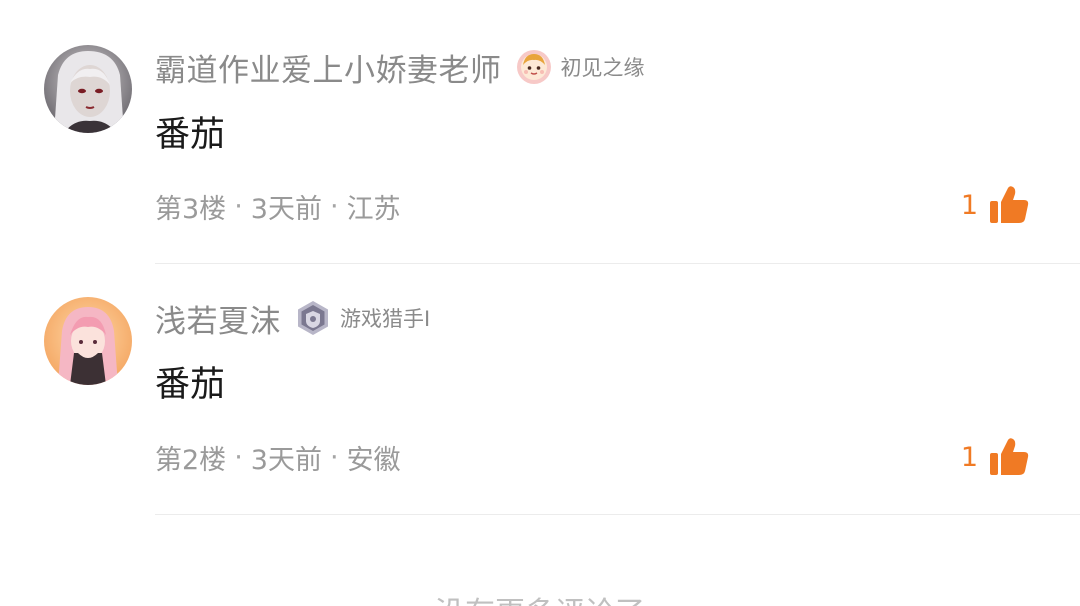  I want to click on user-badge: 游戏猎手I, so click(362, 318).